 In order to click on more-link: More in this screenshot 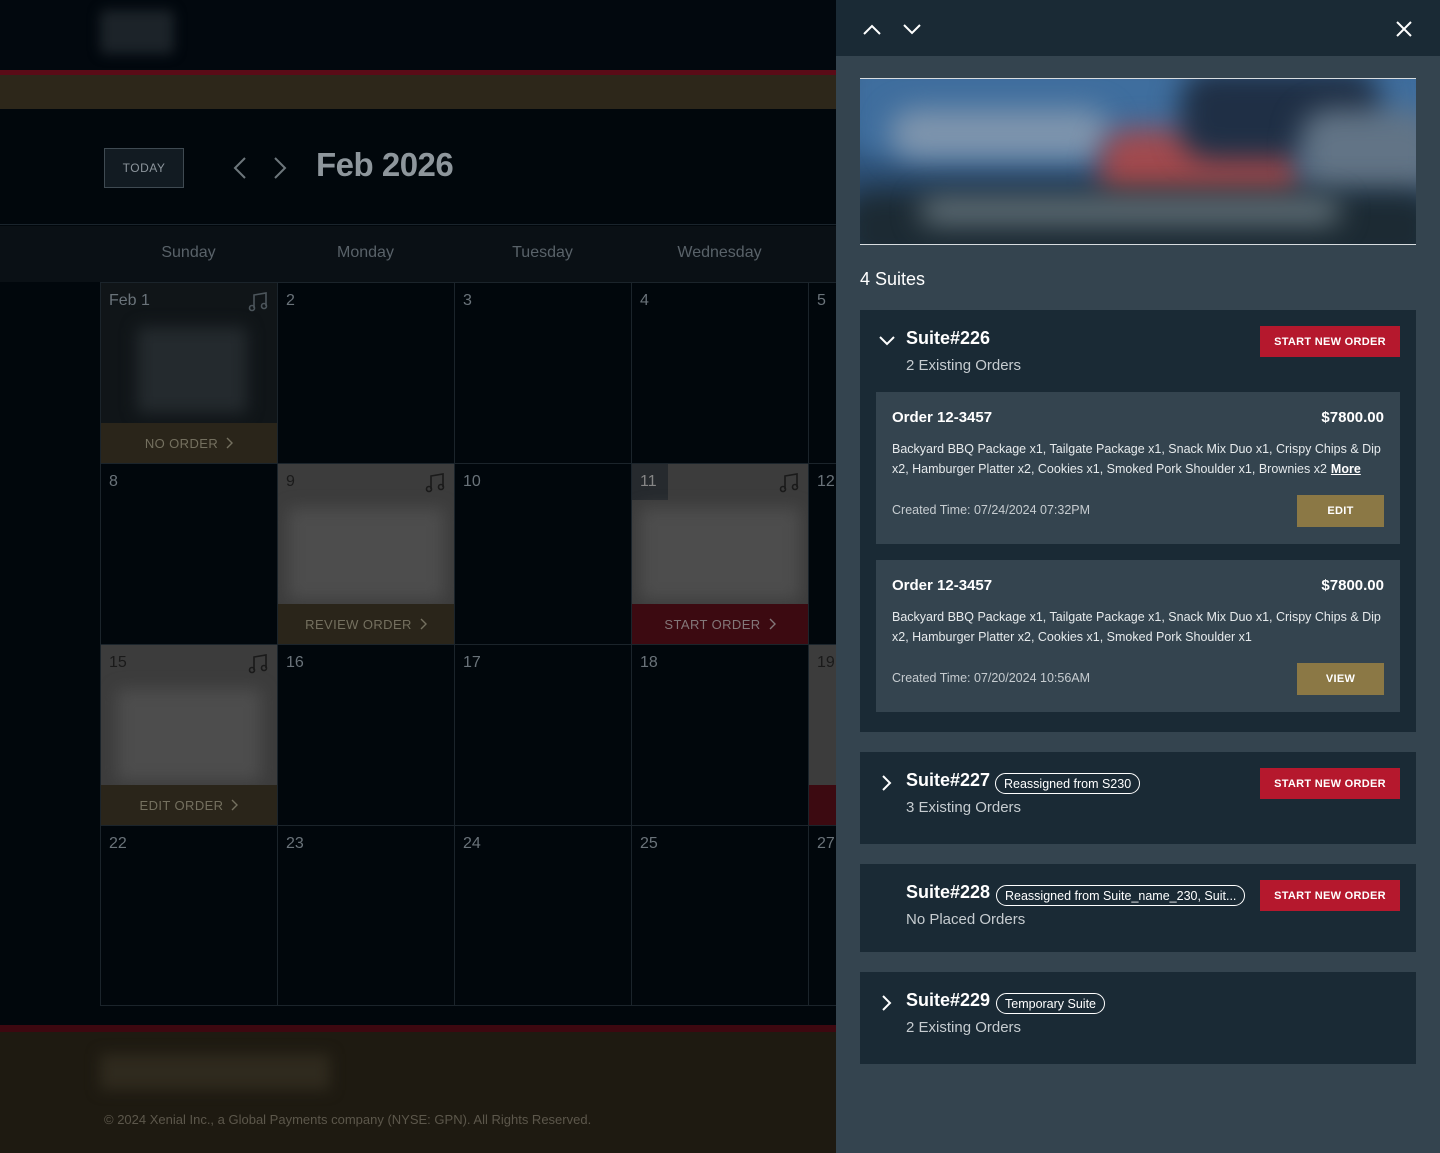, I will do `click(1346, 469)`.